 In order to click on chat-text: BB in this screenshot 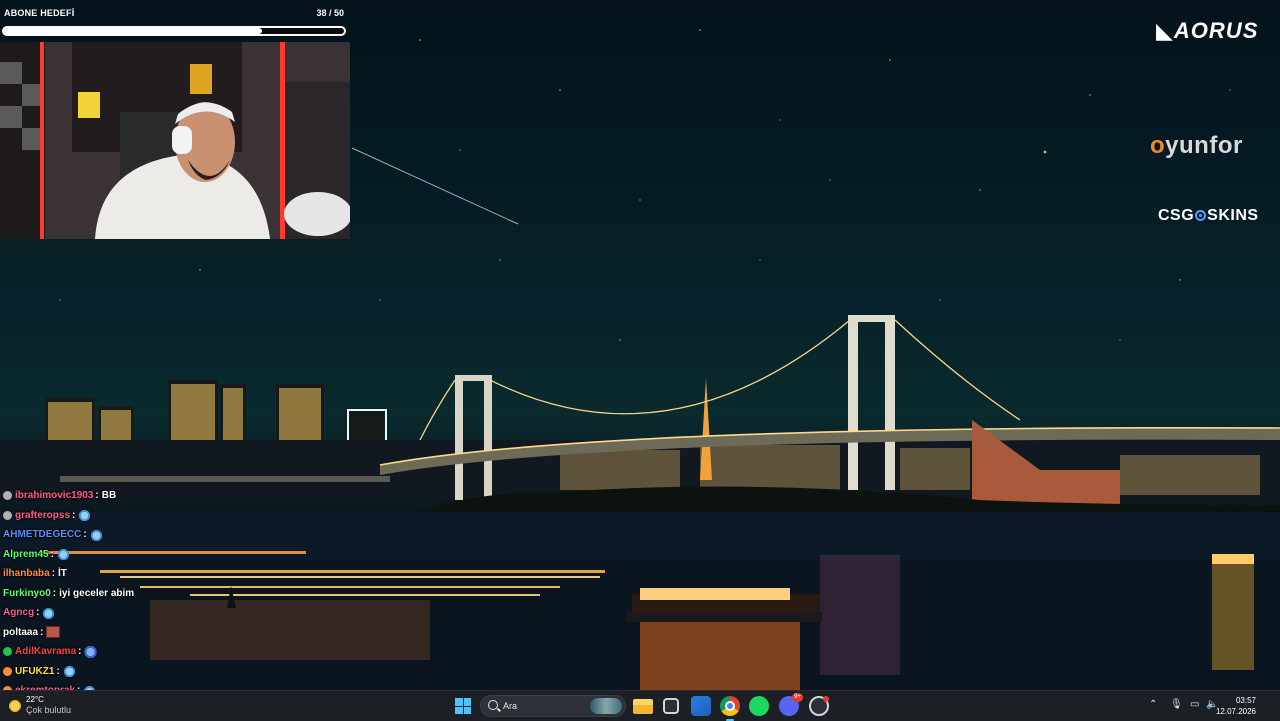, I will do `click(109, 496)`.